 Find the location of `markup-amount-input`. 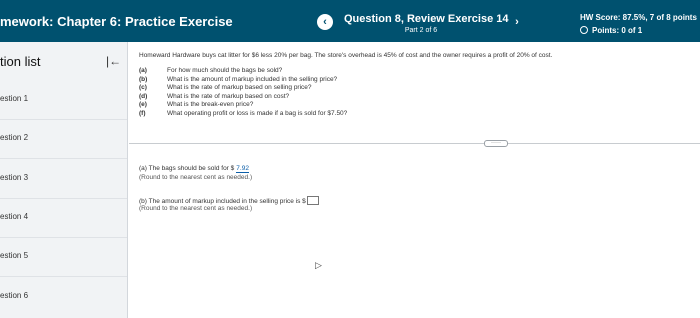

markup-amount-input is located at coordinates (312, 200).